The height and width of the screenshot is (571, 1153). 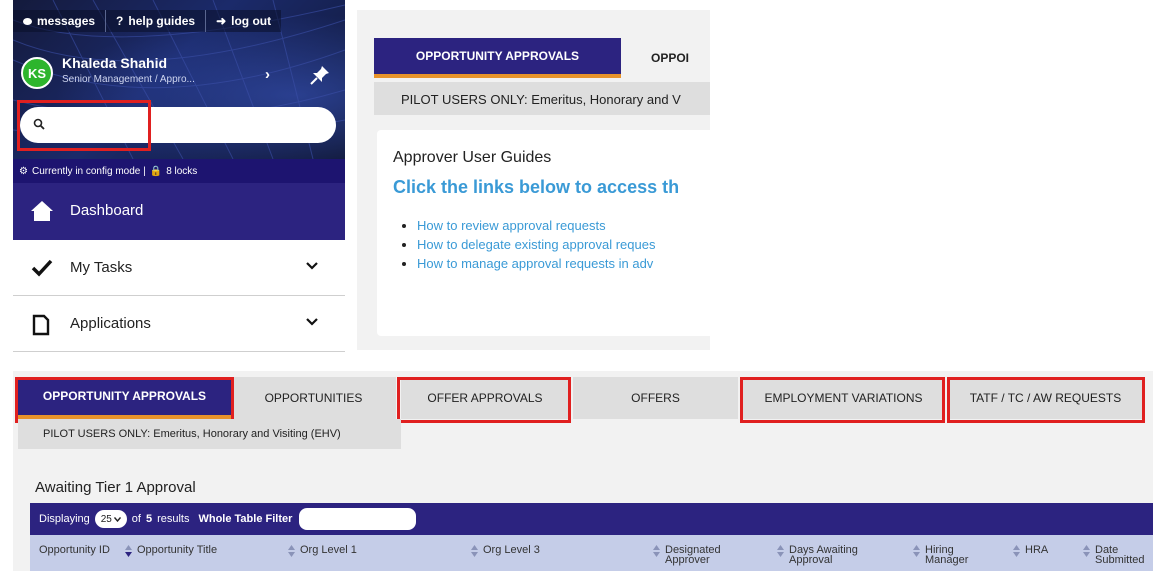 I want to click on chat-bubble-icon, so click(x=27, y=21).